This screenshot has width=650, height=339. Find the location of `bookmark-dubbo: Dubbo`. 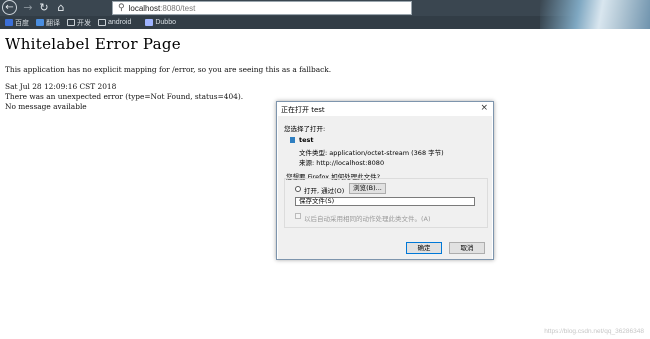

bookmark-dubbo: Dubbo is located at coordinates (160, 22).